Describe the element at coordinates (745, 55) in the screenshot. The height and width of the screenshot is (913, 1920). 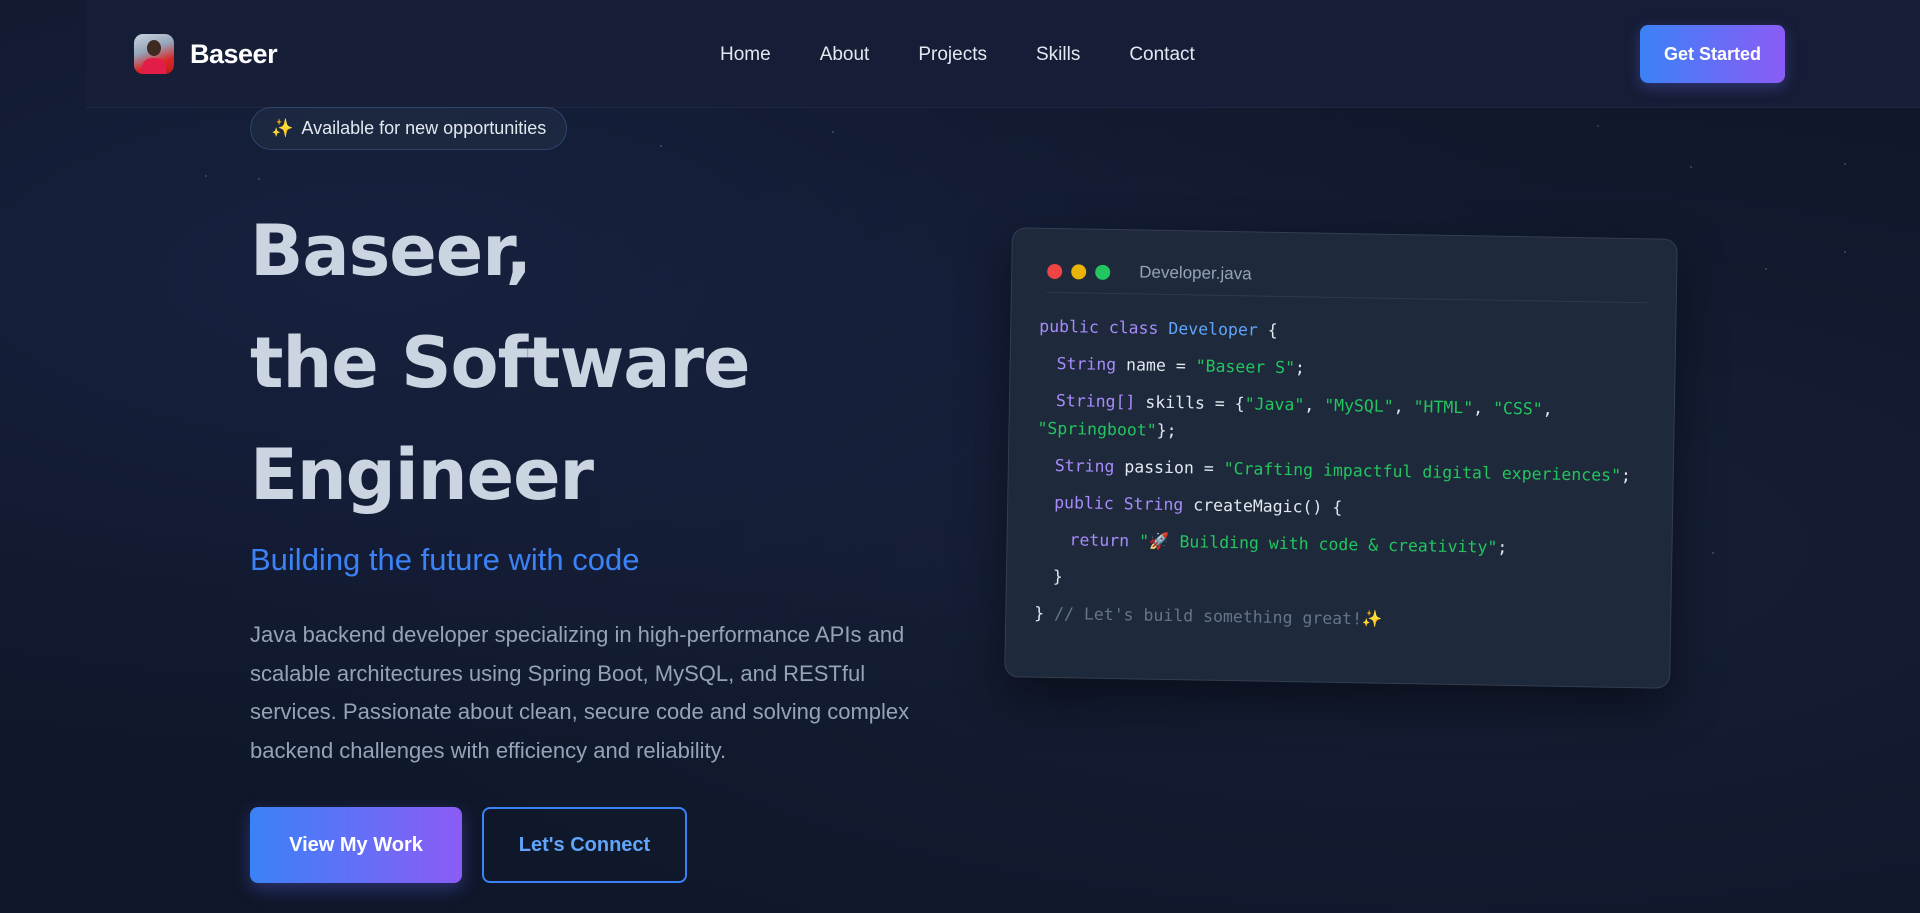
I see `nav-link-home: Home` at that location.